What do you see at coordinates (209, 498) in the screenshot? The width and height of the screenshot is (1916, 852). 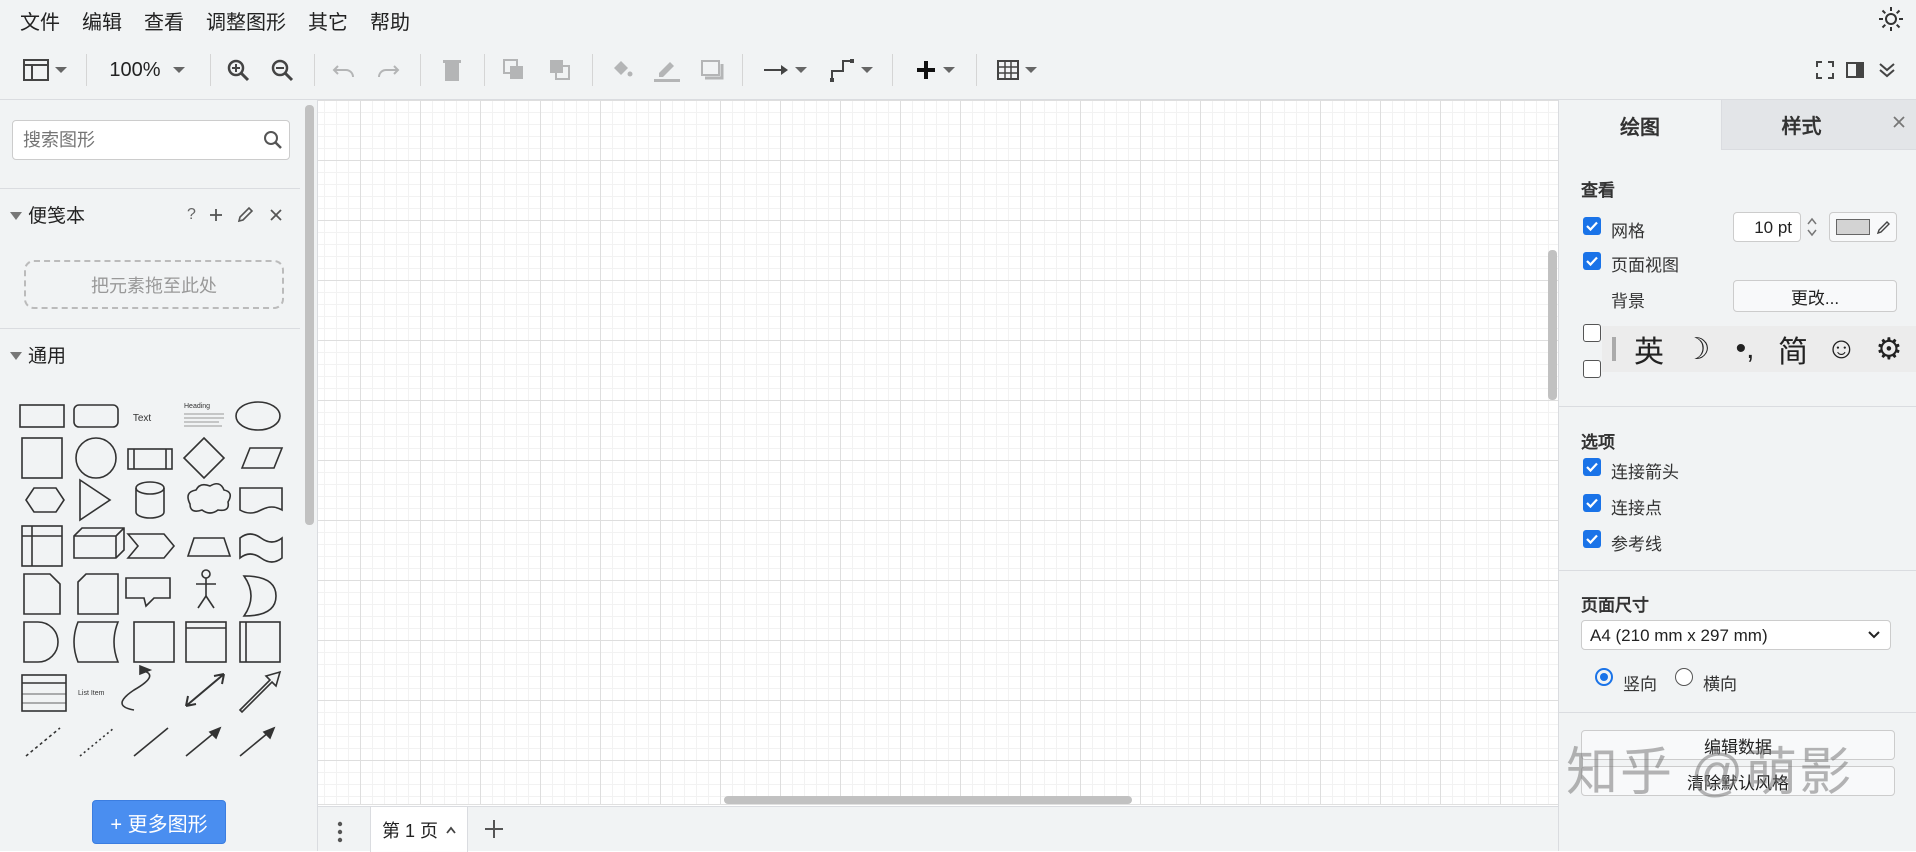 I see `shape-cloud` at bounding box center [209, 498].